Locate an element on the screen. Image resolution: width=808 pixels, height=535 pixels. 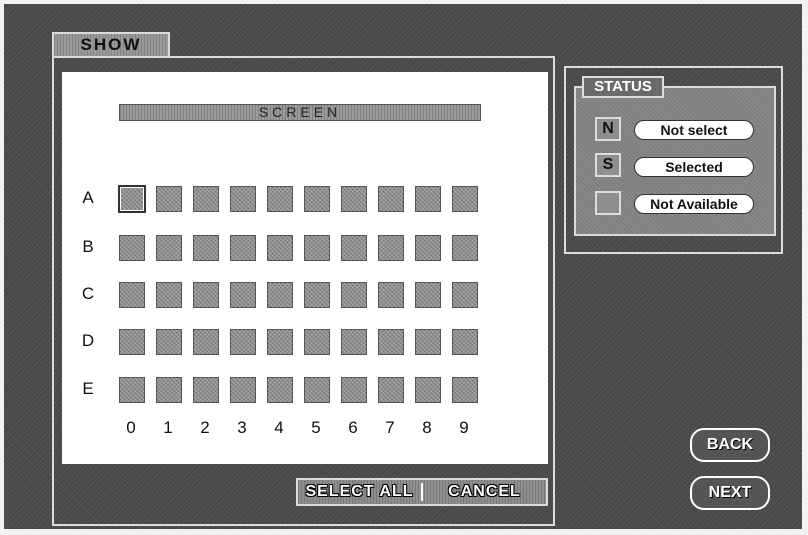
seat-d4 is located at coordinates (280, 342).